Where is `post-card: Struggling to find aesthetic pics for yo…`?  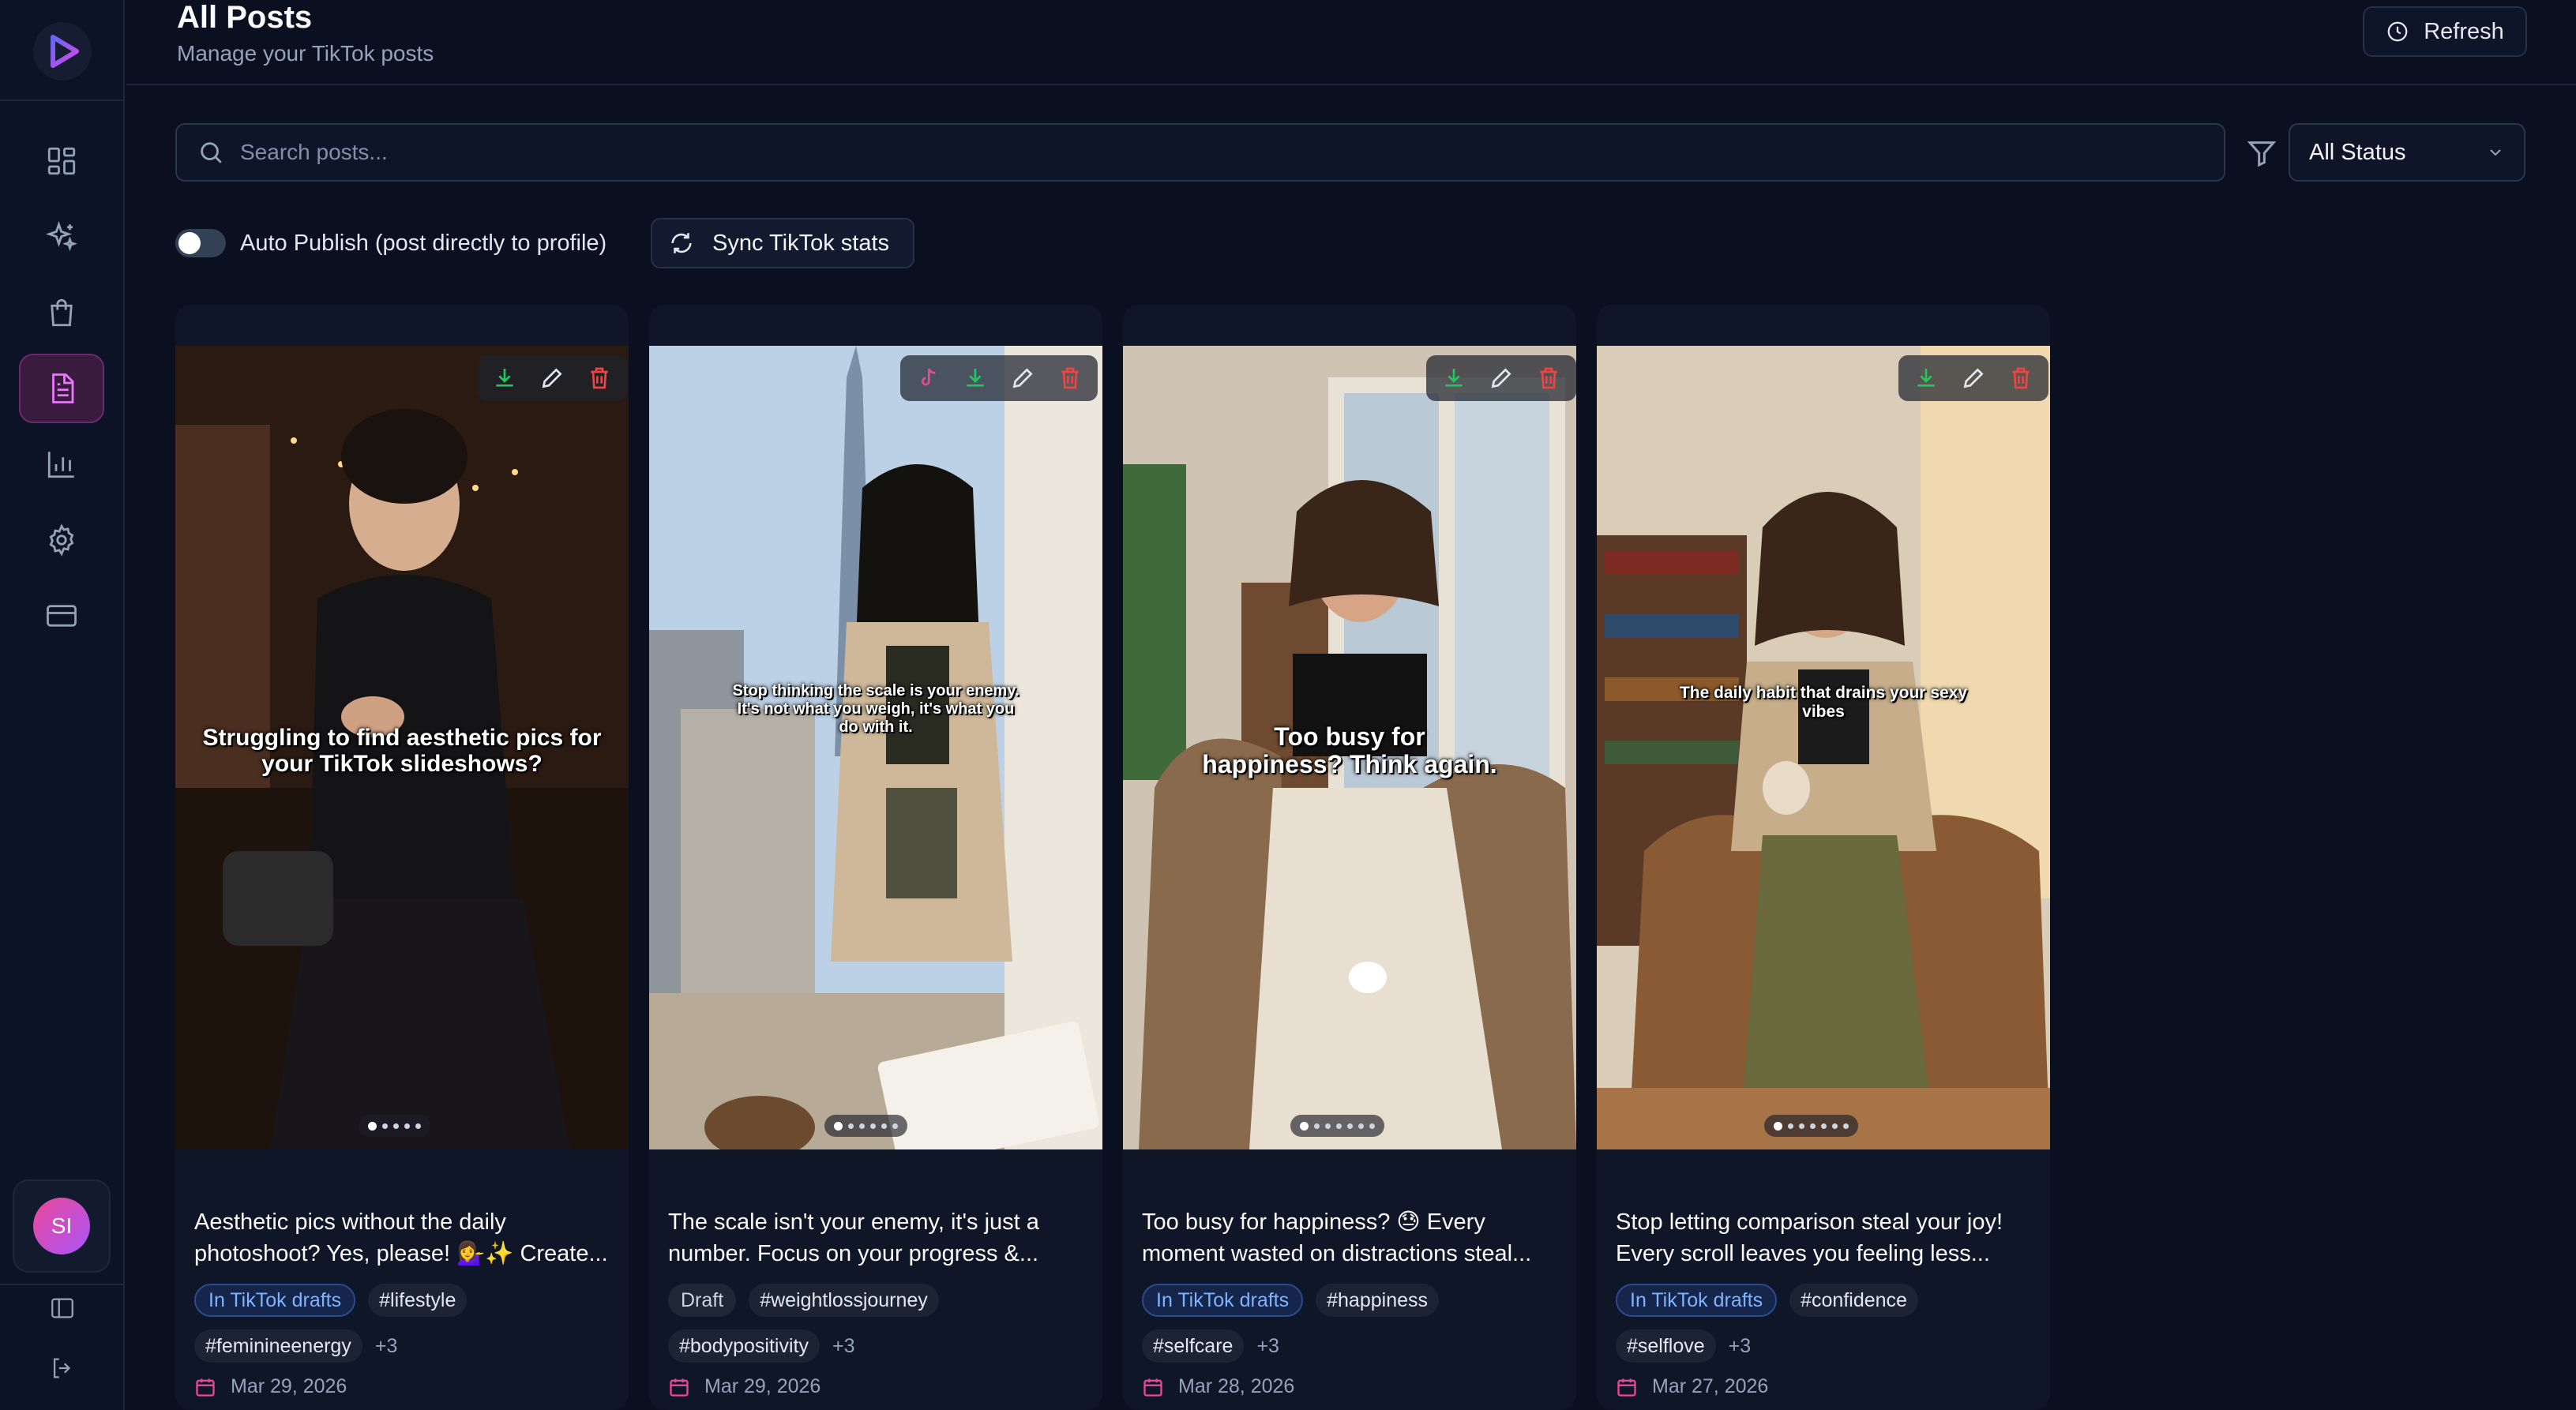 post-card: Struggling to find aesthetic pics for yo… is located at coordinates (402, 857).